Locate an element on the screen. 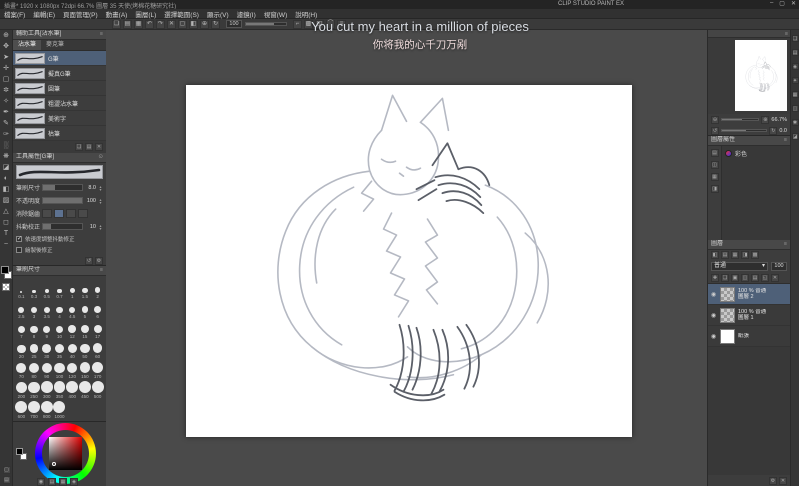 The image size is (799, 486). antialias-strong-icon is located at coordinates (83, 213).